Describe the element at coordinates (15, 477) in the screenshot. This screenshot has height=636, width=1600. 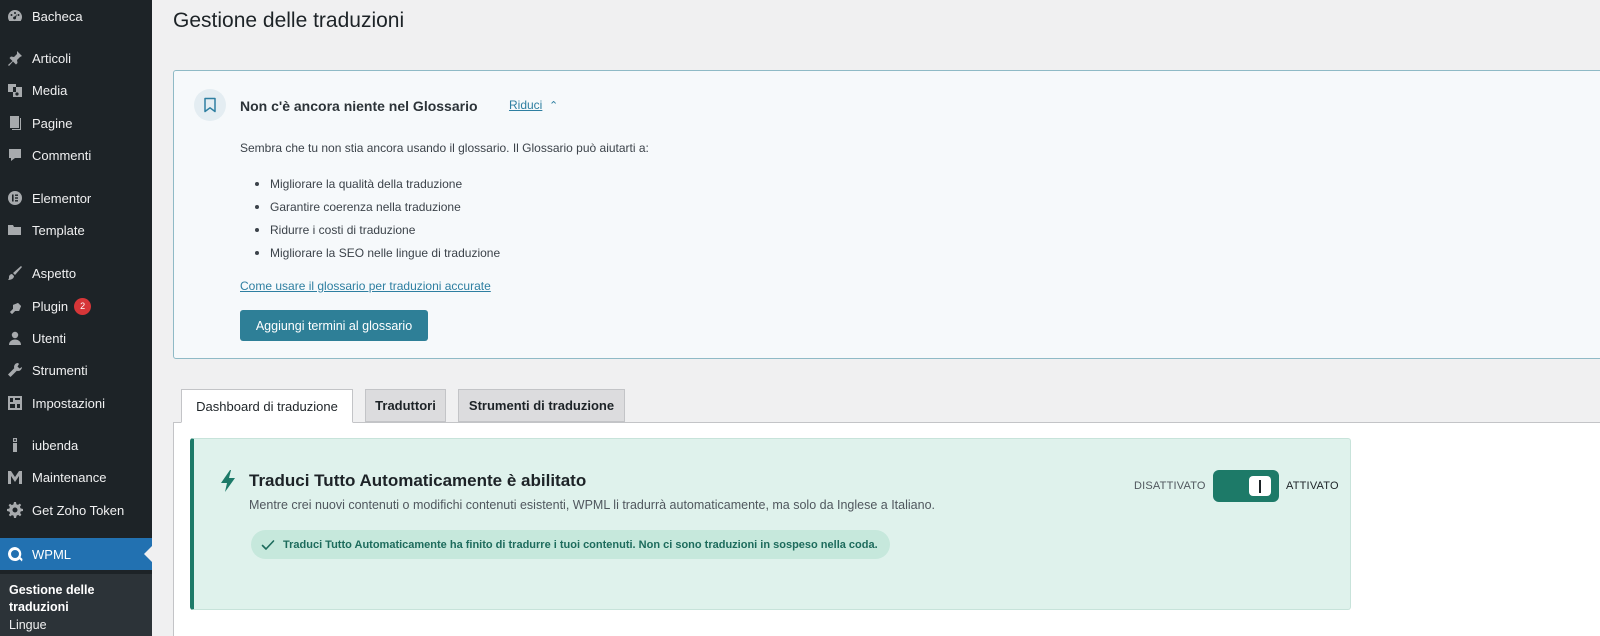
I see `maintenance-icon` at that location.